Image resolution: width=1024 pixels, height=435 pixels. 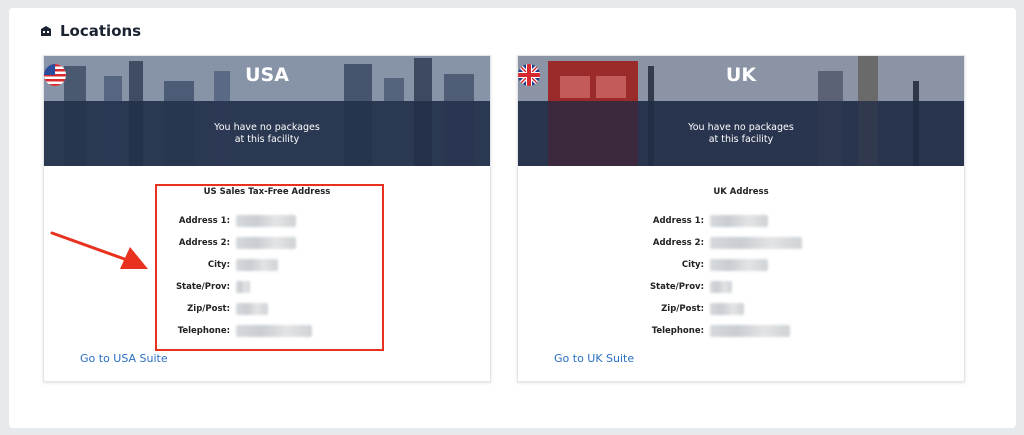 I want to click on uk-address2-value-redacted, so click(x=756, y=243).